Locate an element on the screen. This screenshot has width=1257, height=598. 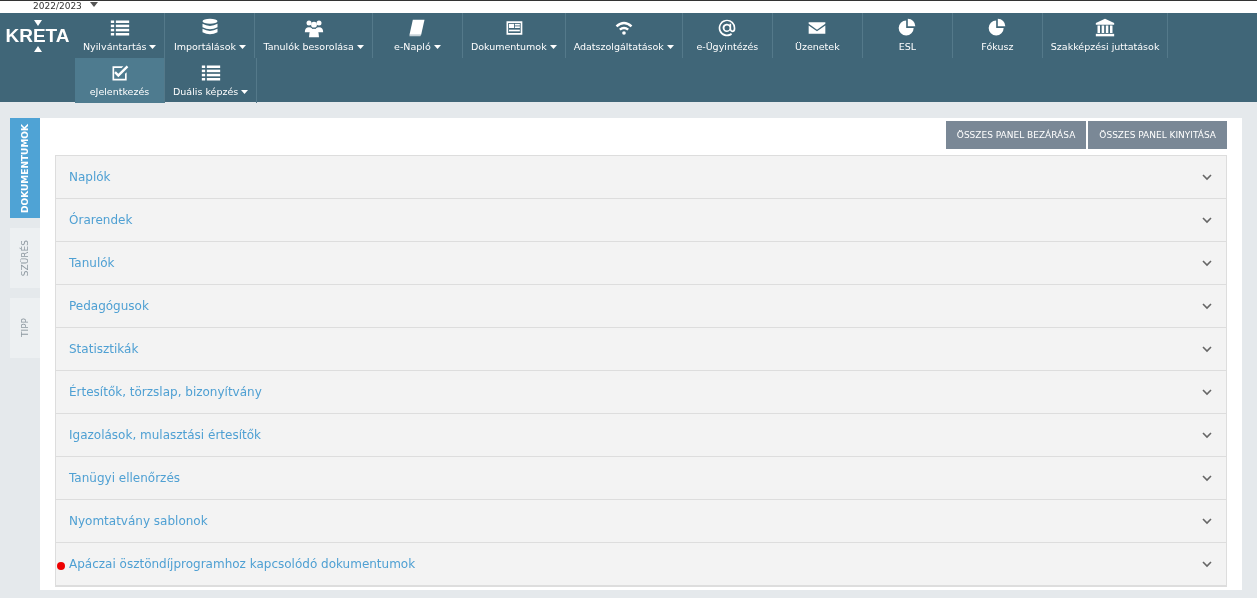
accordion-header: Pedagógusok is located at coordinates (641, 305).